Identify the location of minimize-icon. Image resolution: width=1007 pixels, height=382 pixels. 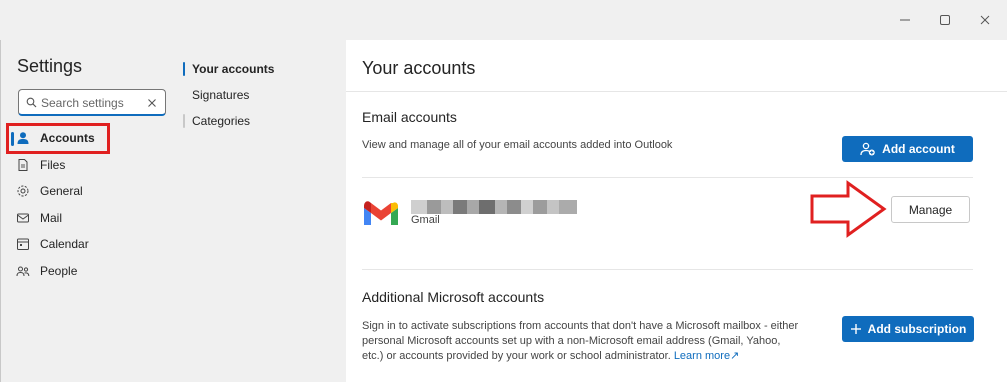
(905, 20).